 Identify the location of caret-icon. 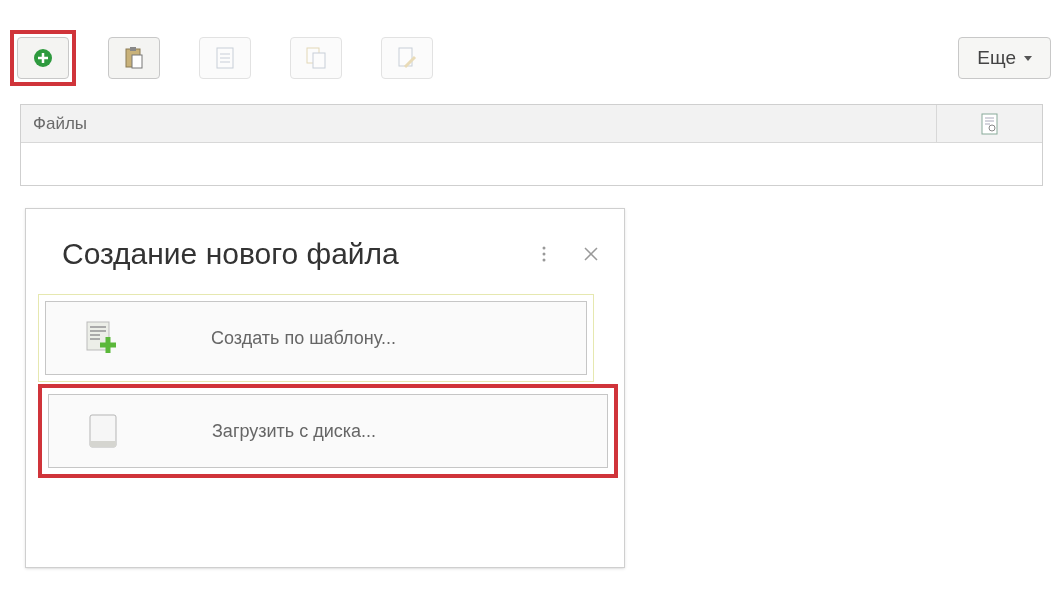
(1028, 58).